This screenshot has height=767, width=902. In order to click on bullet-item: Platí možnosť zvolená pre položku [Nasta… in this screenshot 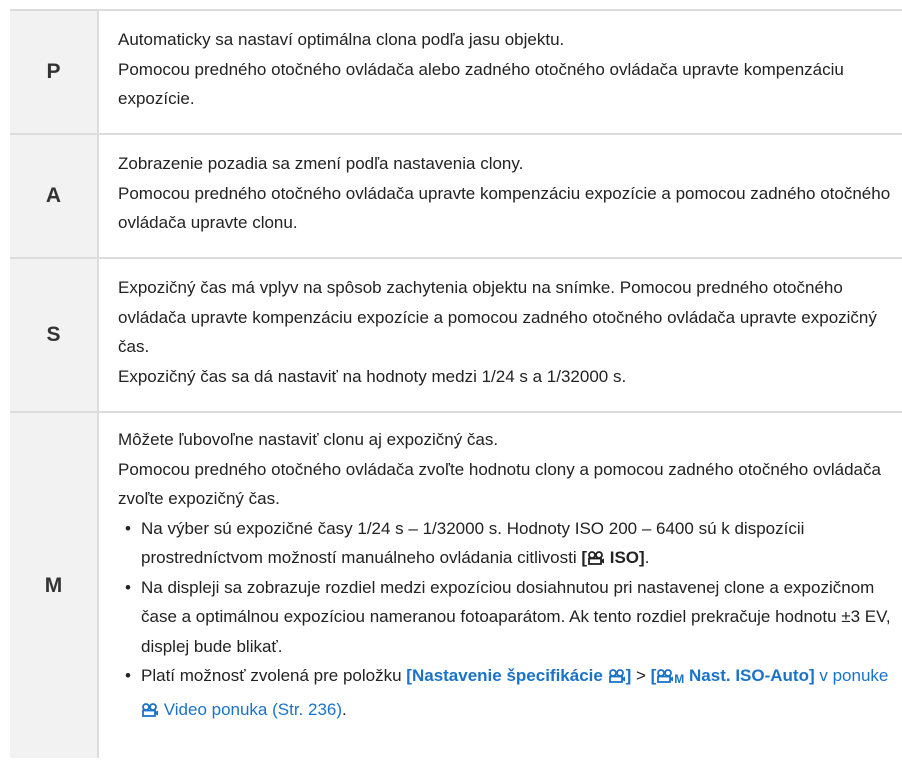, I will do `click(510, 692)`.